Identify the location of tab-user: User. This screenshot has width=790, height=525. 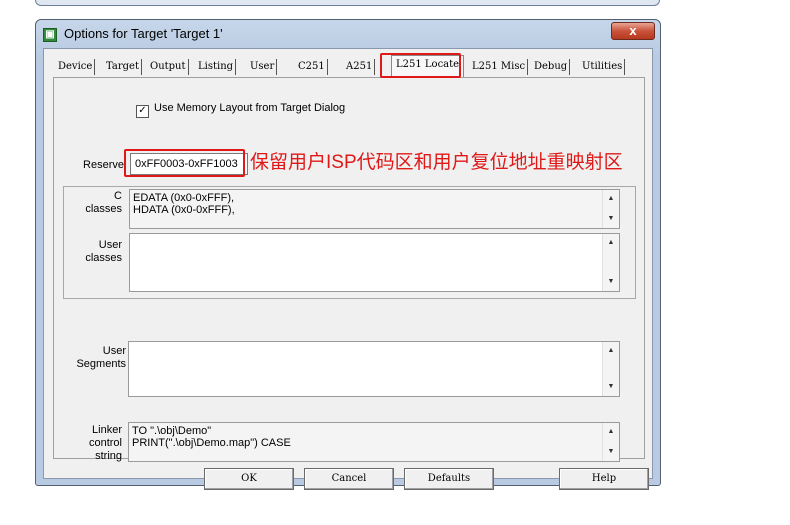
(263, 67).